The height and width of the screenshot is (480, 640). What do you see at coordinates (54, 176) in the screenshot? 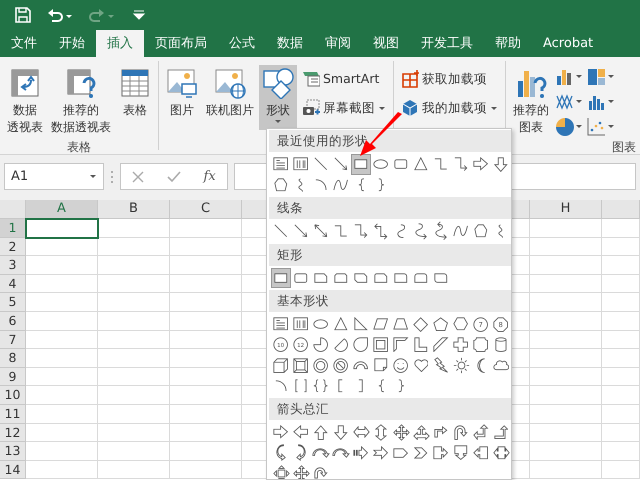
I see `name-box: A1` at bounding box center [54, 176].